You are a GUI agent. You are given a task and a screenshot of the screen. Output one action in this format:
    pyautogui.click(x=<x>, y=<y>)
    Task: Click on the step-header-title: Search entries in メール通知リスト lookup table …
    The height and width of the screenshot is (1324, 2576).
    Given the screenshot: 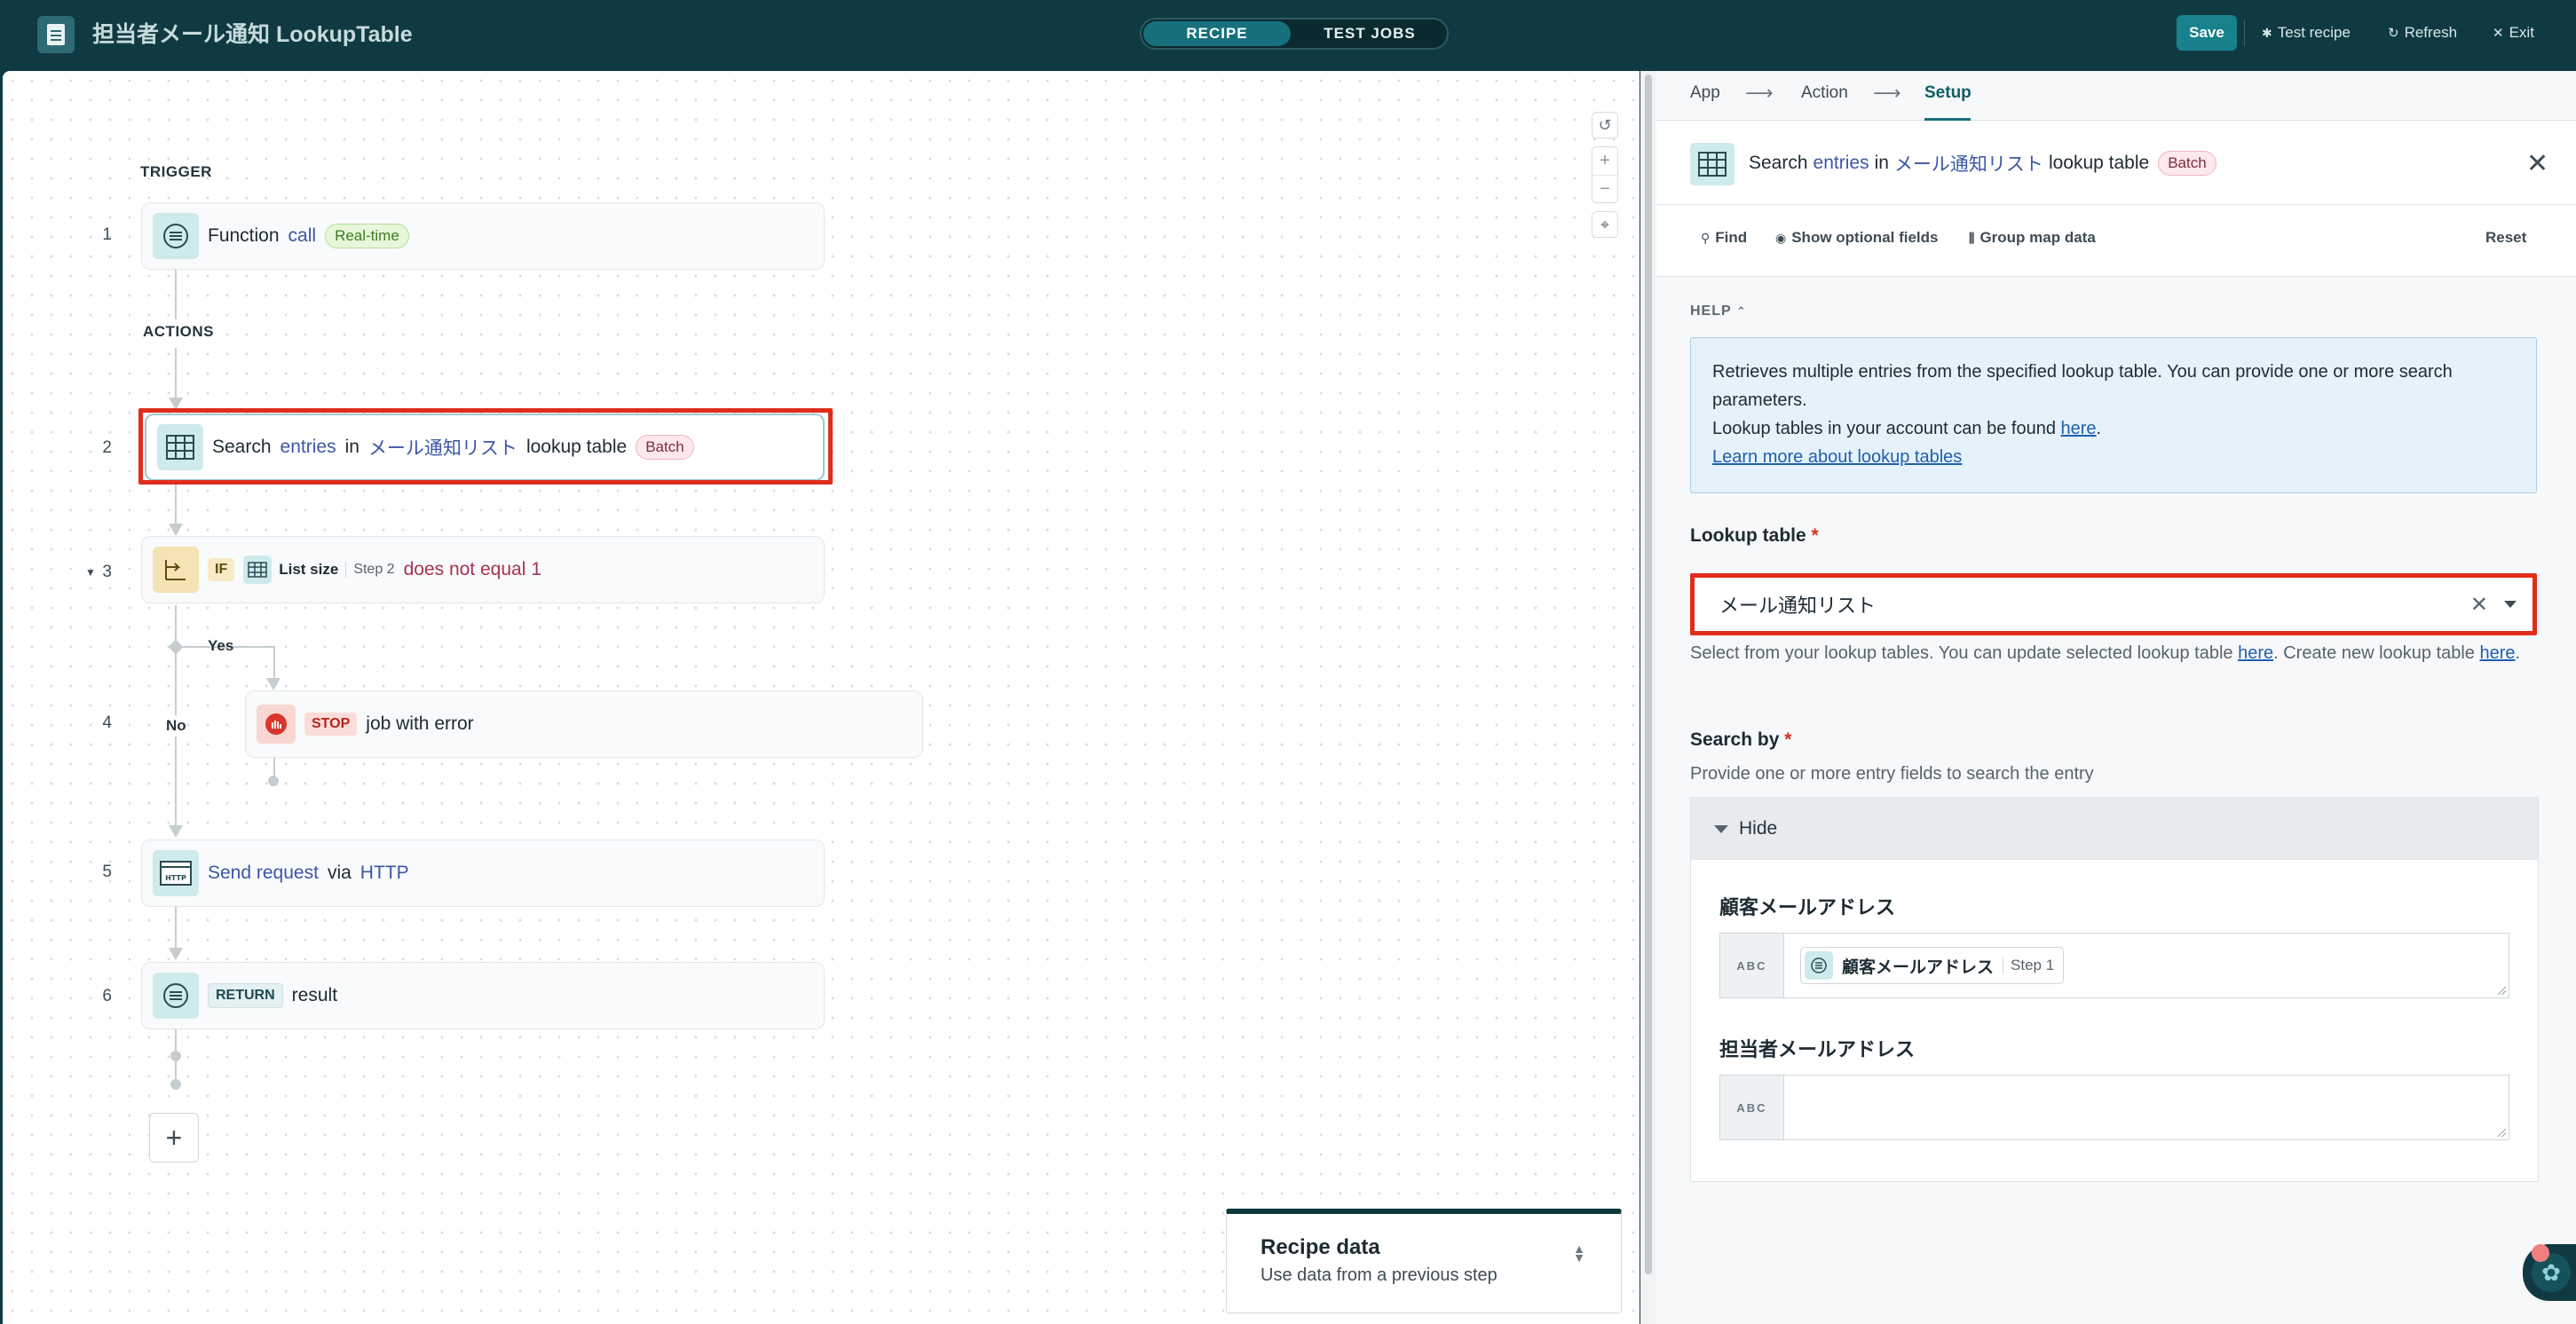 What is the action you would take?
    pyautogui.click(x=1982, y=164)
    